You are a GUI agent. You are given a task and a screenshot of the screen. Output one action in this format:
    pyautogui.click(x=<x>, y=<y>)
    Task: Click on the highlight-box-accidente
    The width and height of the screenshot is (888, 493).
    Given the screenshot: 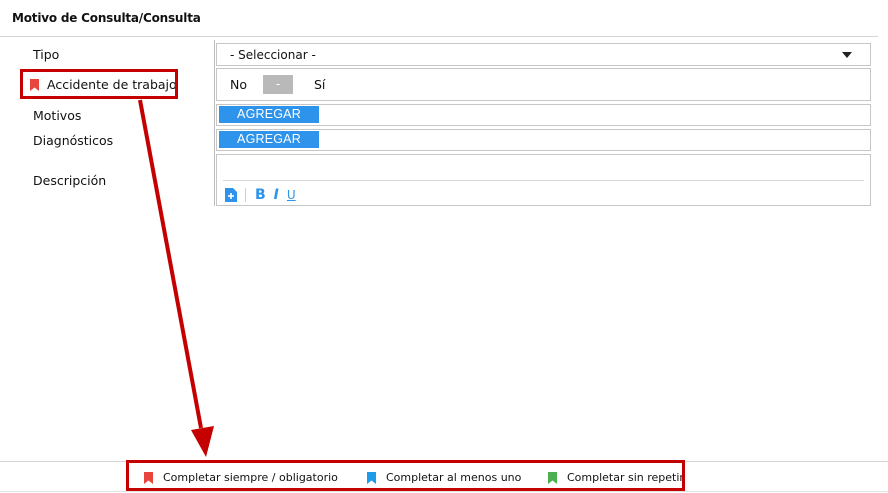 What is the action you would take?
    pyautogui.click(x=99, y=84)
    